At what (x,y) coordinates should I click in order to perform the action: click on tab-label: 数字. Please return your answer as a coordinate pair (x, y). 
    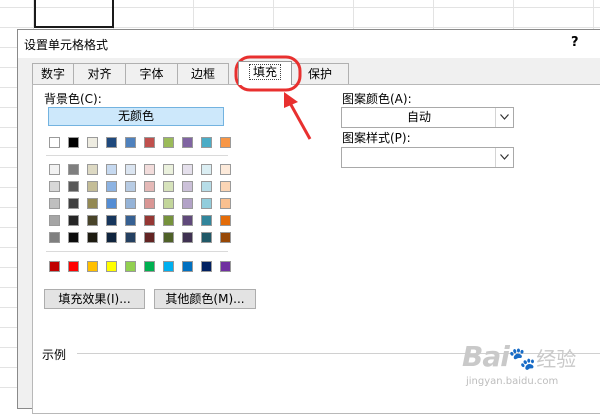
    Looking at the image, I should click on (52, 74).